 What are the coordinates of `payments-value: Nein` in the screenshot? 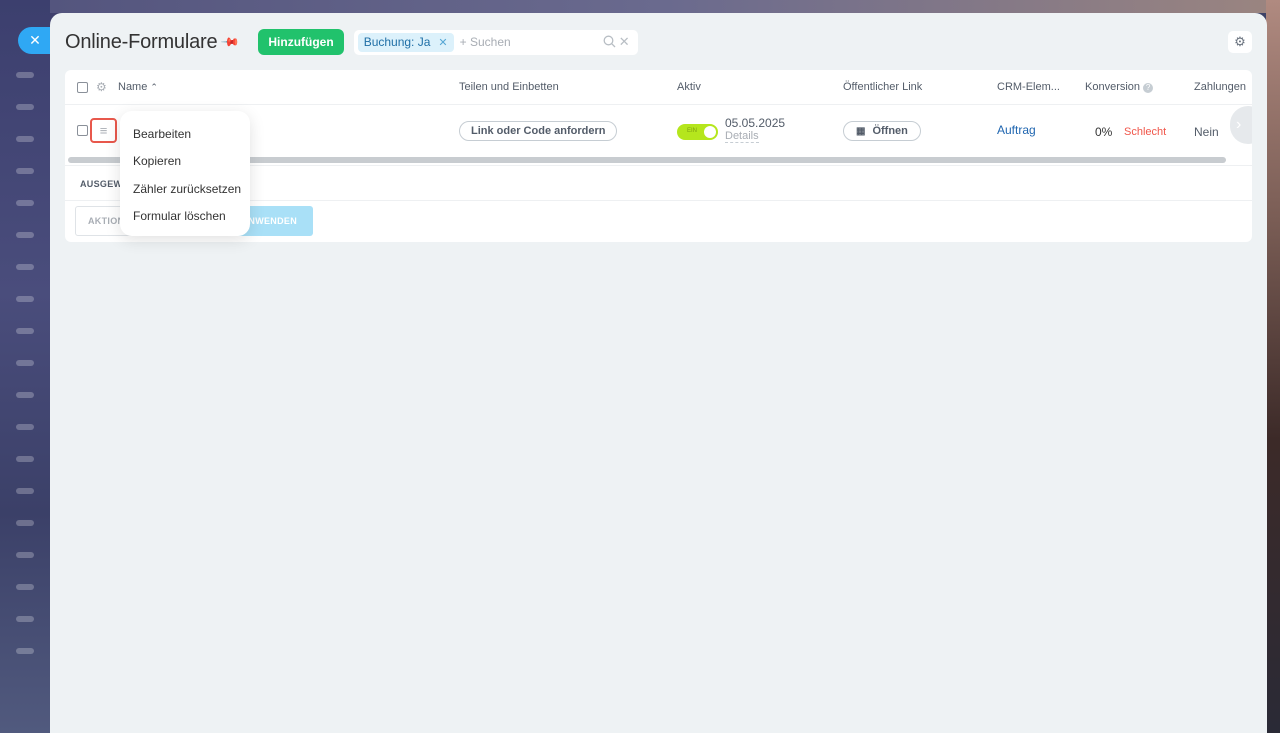 It's located at (1206, 132).